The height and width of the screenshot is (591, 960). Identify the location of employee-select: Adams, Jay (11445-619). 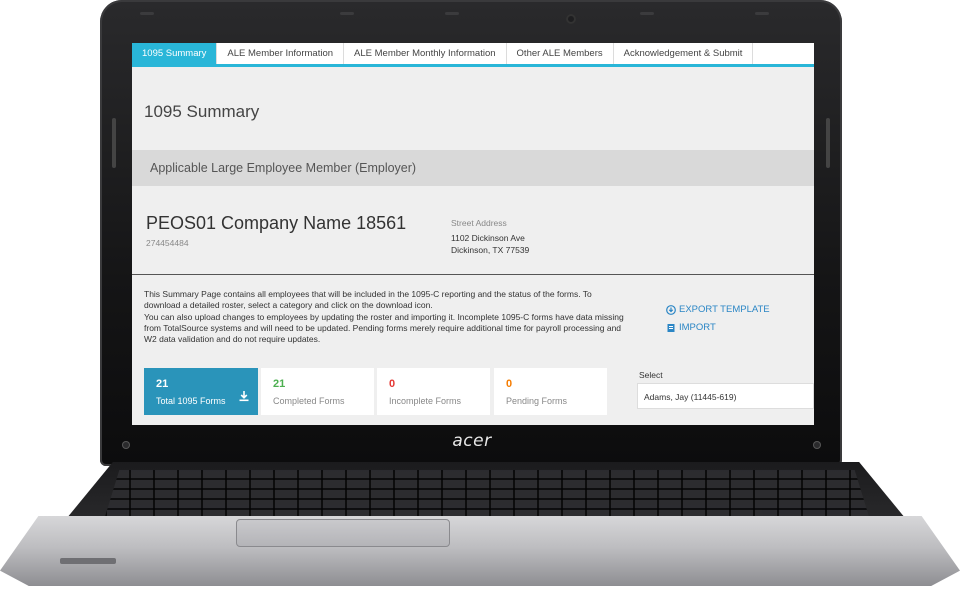
(725, 396).